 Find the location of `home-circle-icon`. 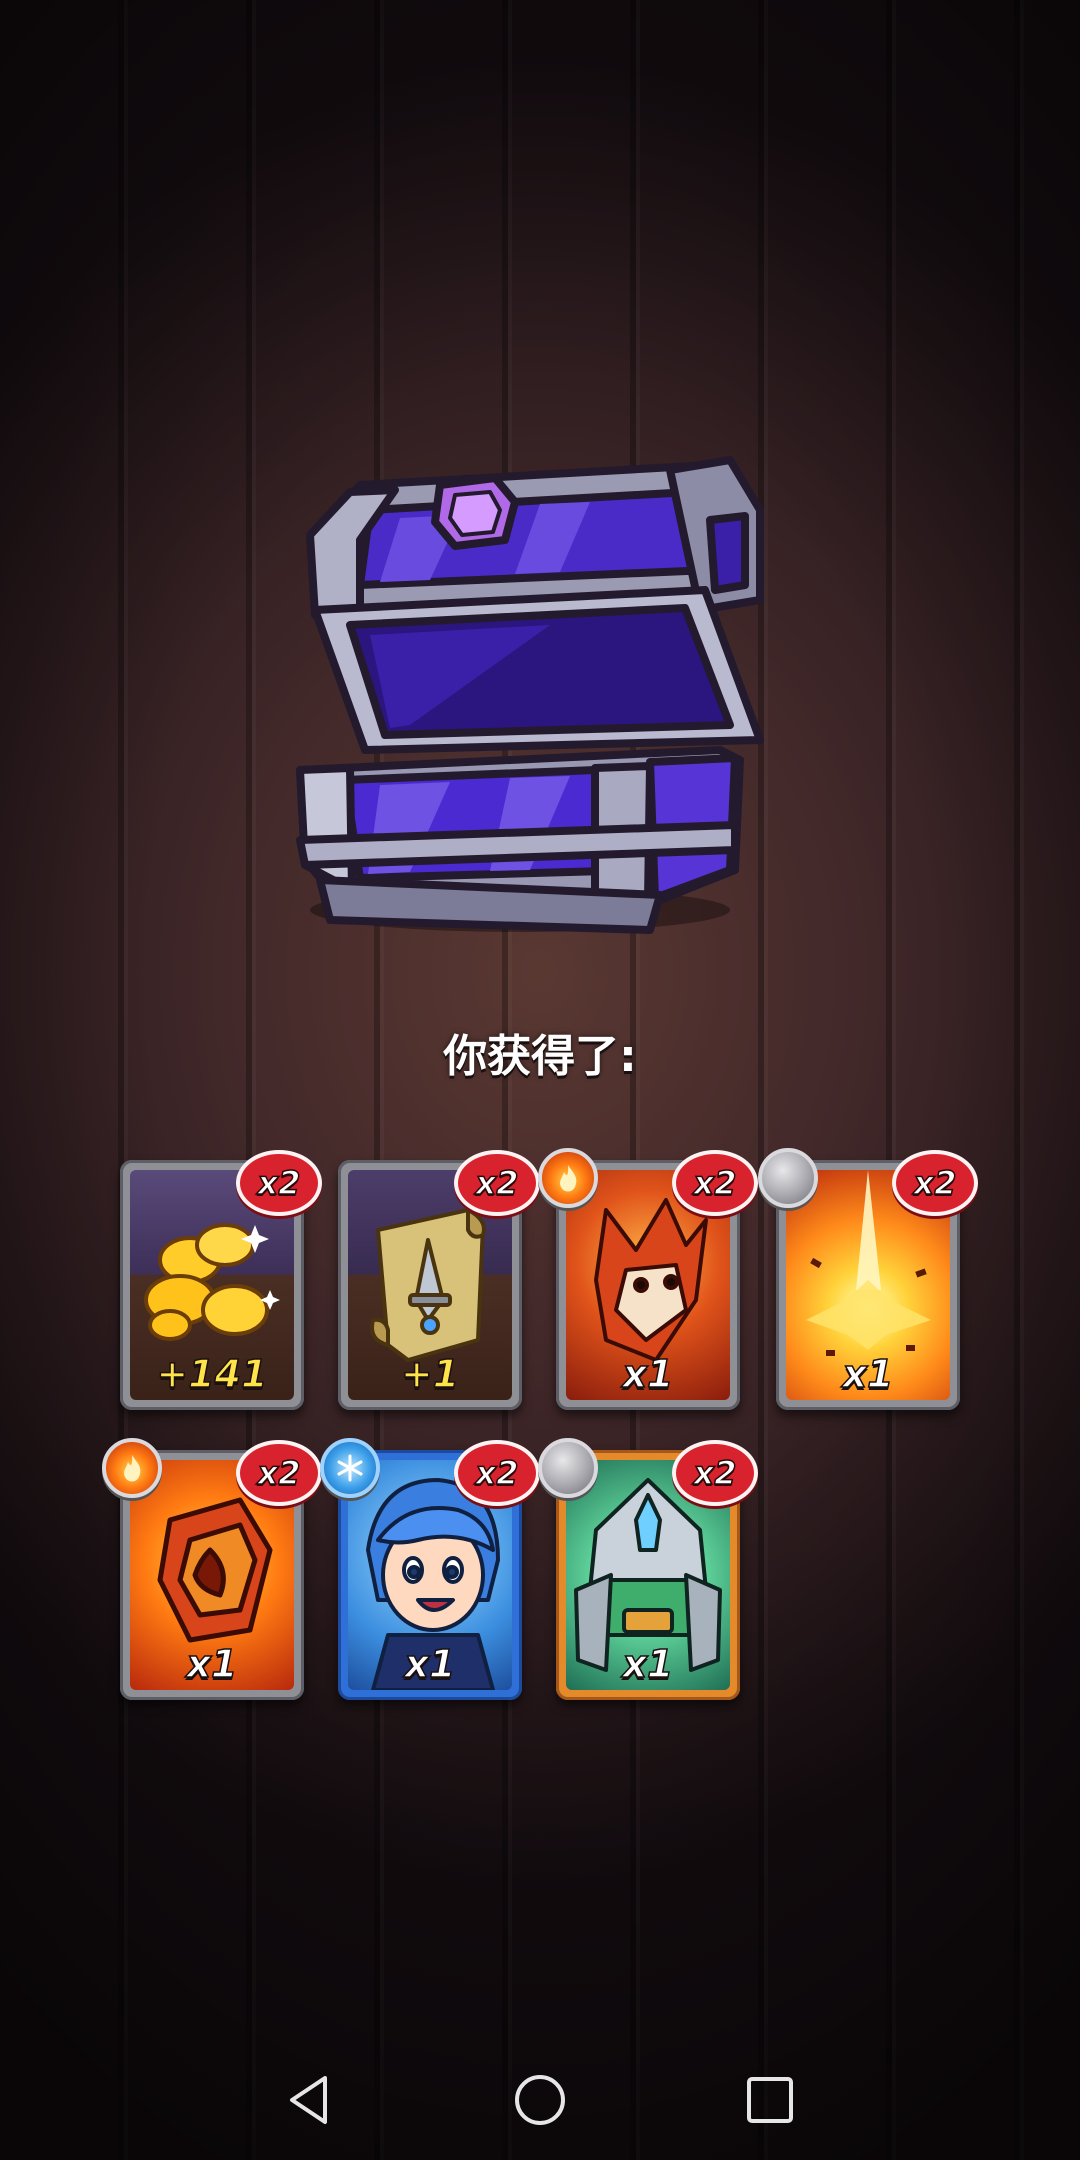

home-circle-icon is located at coordinates (540, 2100).